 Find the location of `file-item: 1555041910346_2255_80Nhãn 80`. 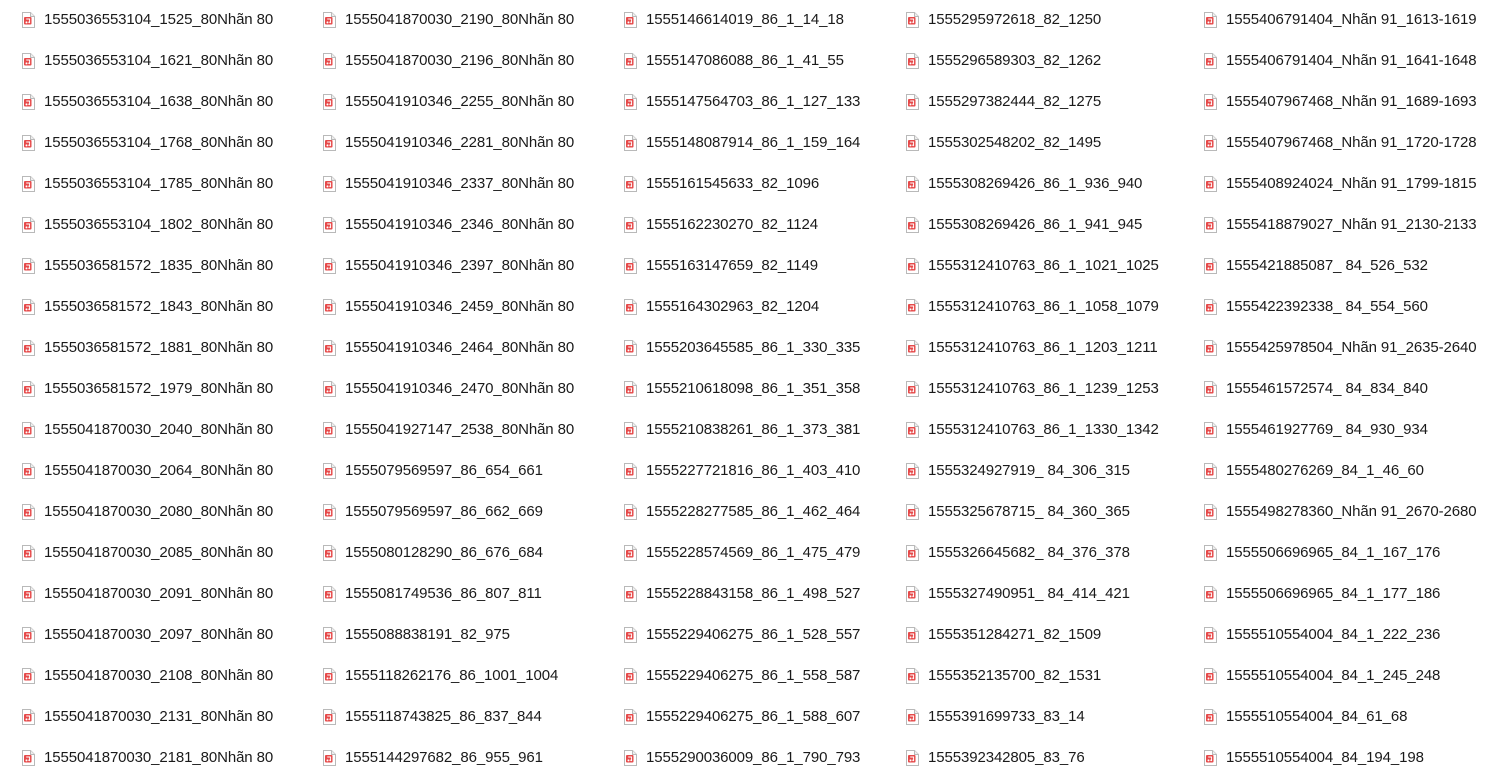

file-item: 1555041910346_2255_80Nhãn 80 is located at coordinates (448, 102).